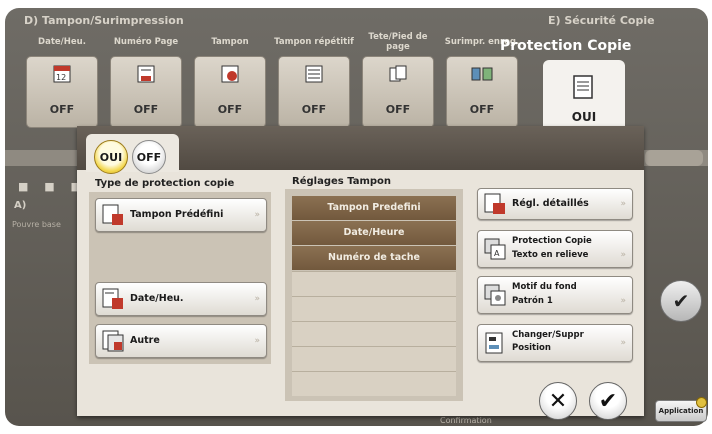  Describe the element at coordinates (62, 92) in the screenshot. I see `function-tile: 12 OFF` at that location.